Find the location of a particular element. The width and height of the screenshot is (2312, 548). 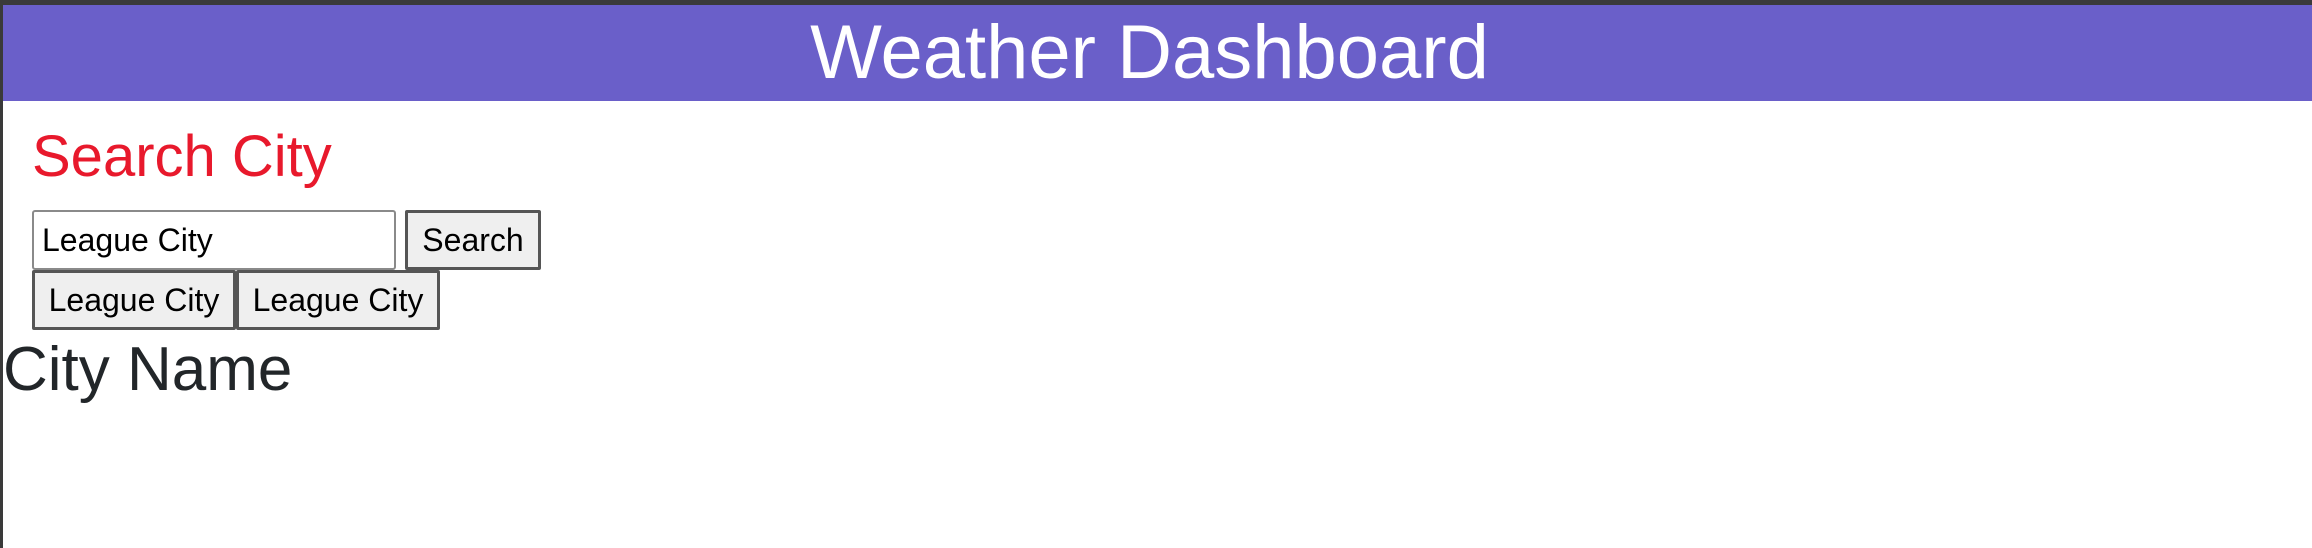

search-city-heading: Search City is located at coordinates (182, 156).